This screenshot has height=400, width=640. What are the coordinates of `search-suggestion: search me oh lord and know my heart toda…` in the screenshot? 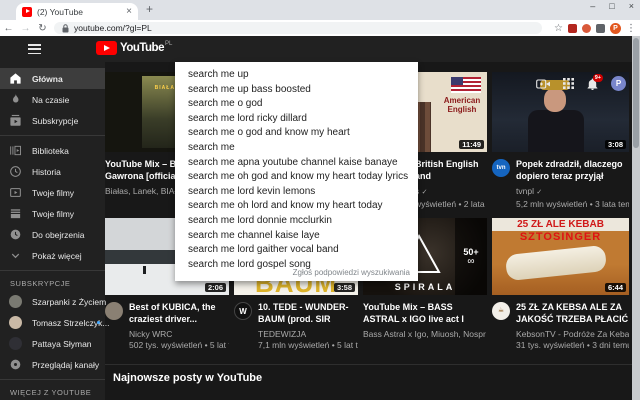 It's located at (296, 206).